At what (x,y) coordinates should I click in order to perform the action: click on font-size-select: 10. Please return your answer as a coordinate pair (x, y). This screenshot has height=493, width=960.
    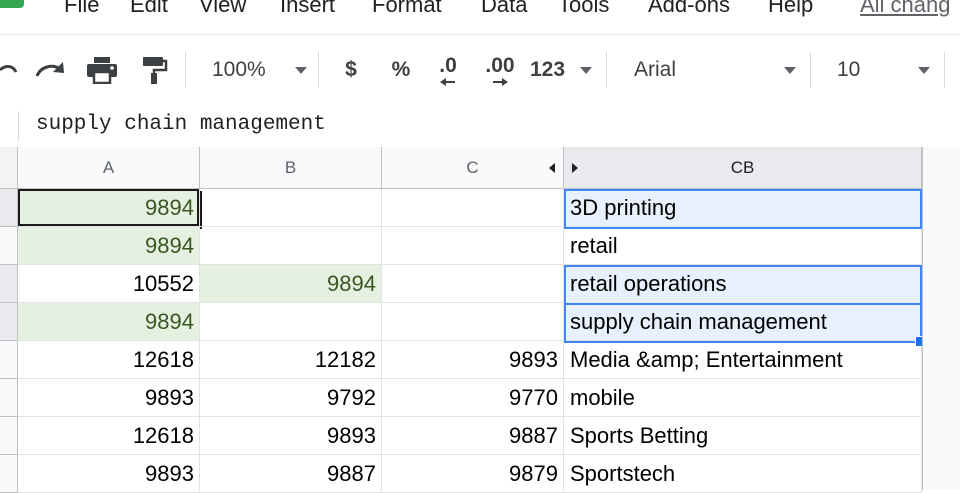
    Looking at the image, I should click on (880, 70).